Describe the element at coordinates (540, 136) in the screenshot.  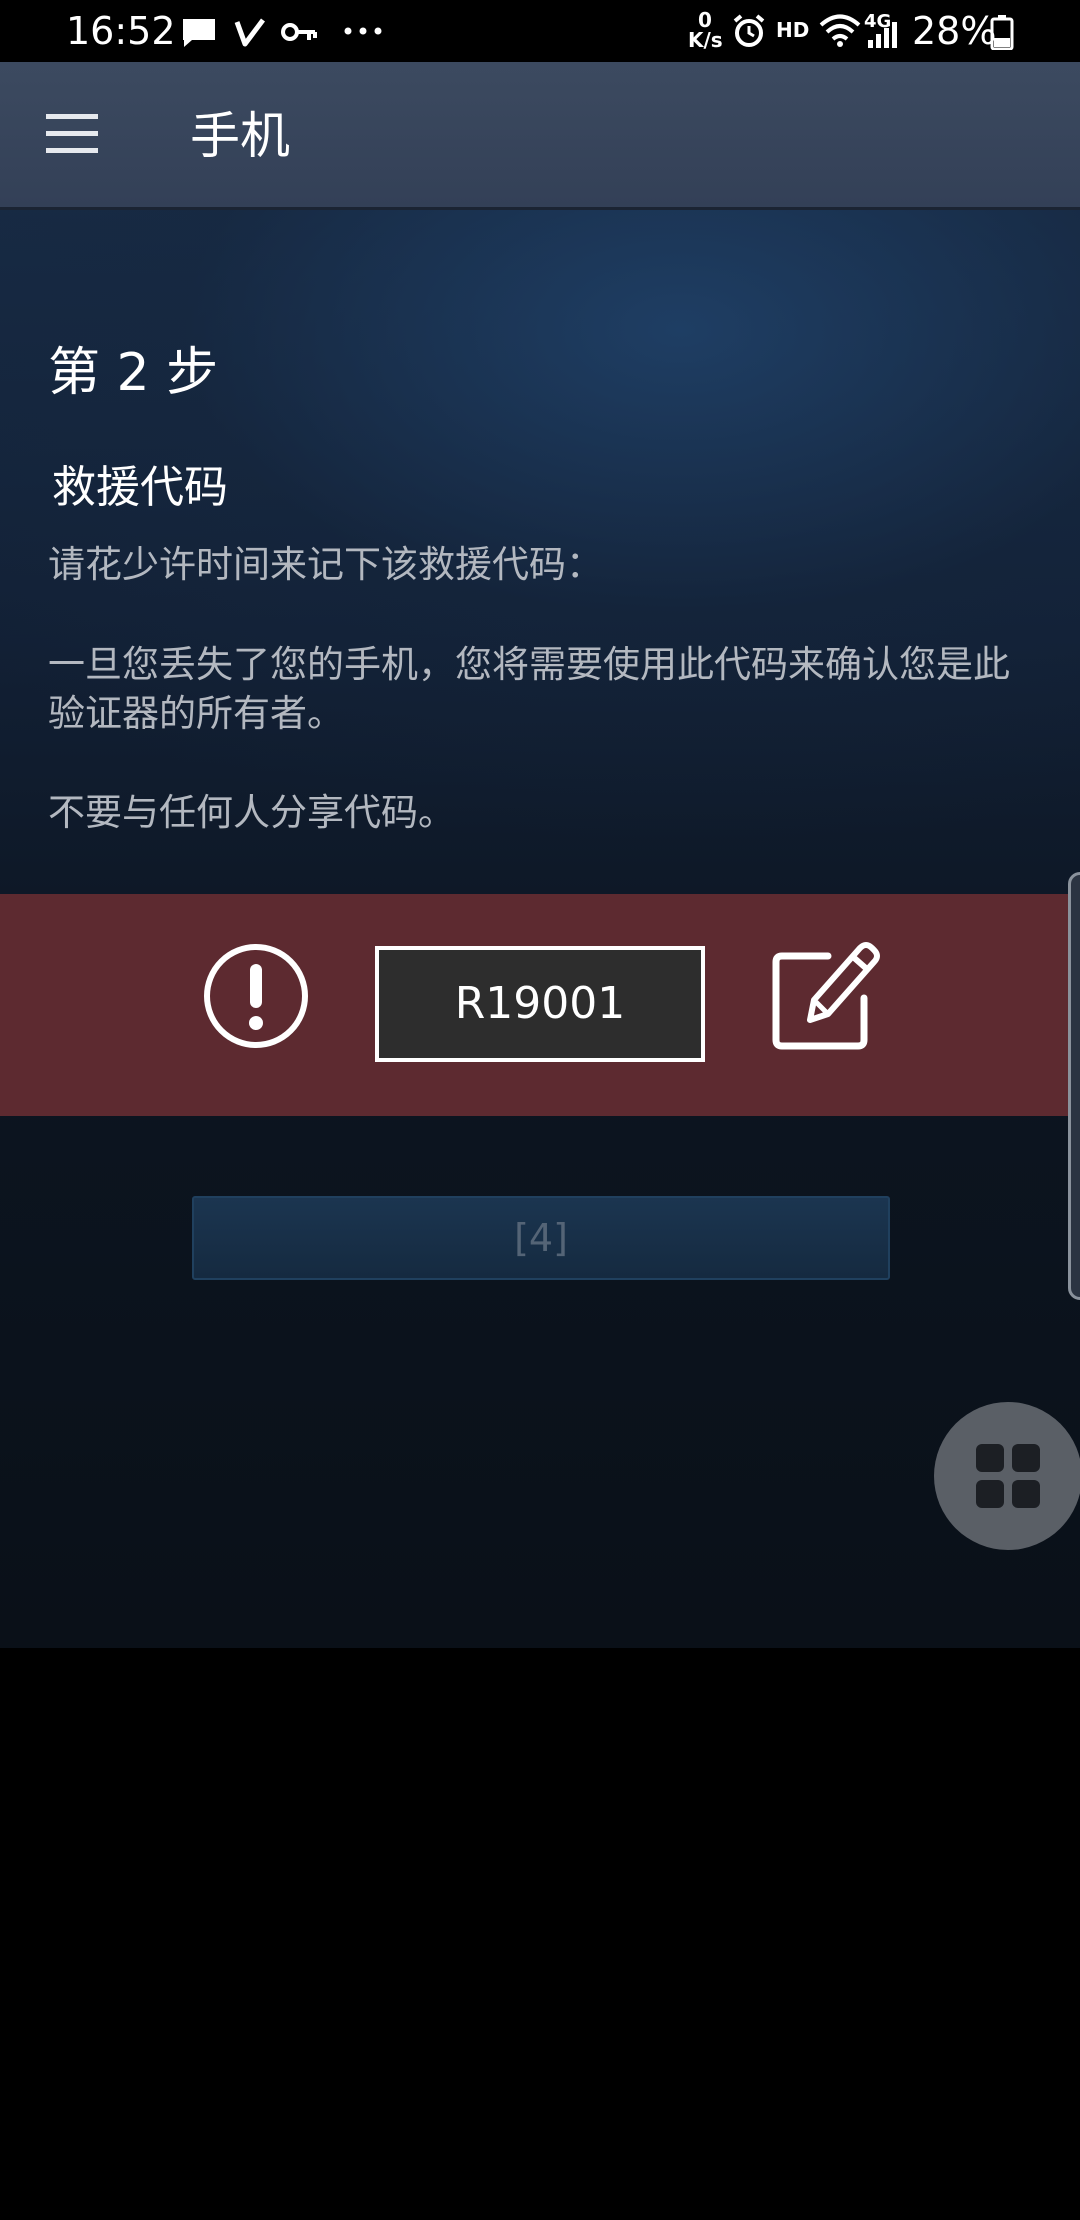
I see `app-bar: 手机` at that location.